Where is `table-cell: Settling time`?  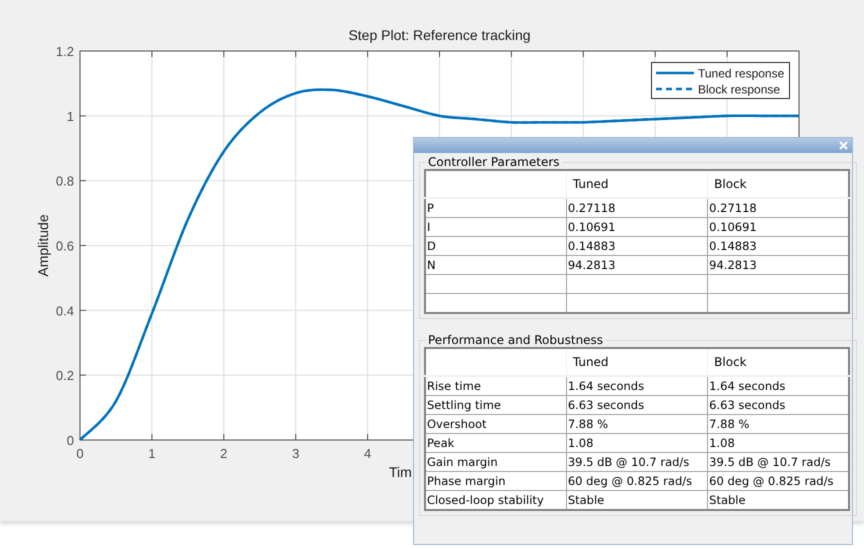 table-cell: Settling time is located at coordinates (495, 405).